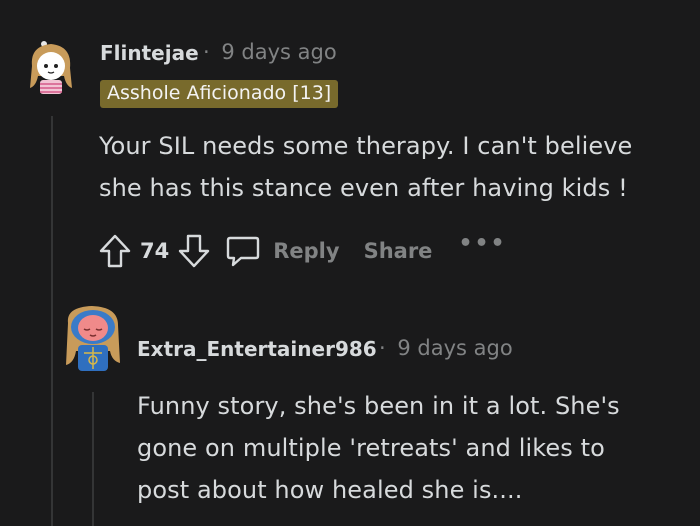 Image resolution: width=700 pixels, height=526 pixels. What do you see at coordinates (93, 459) in the screenshot?
I see `thread-line-reply` at bounding box center [93, 459].